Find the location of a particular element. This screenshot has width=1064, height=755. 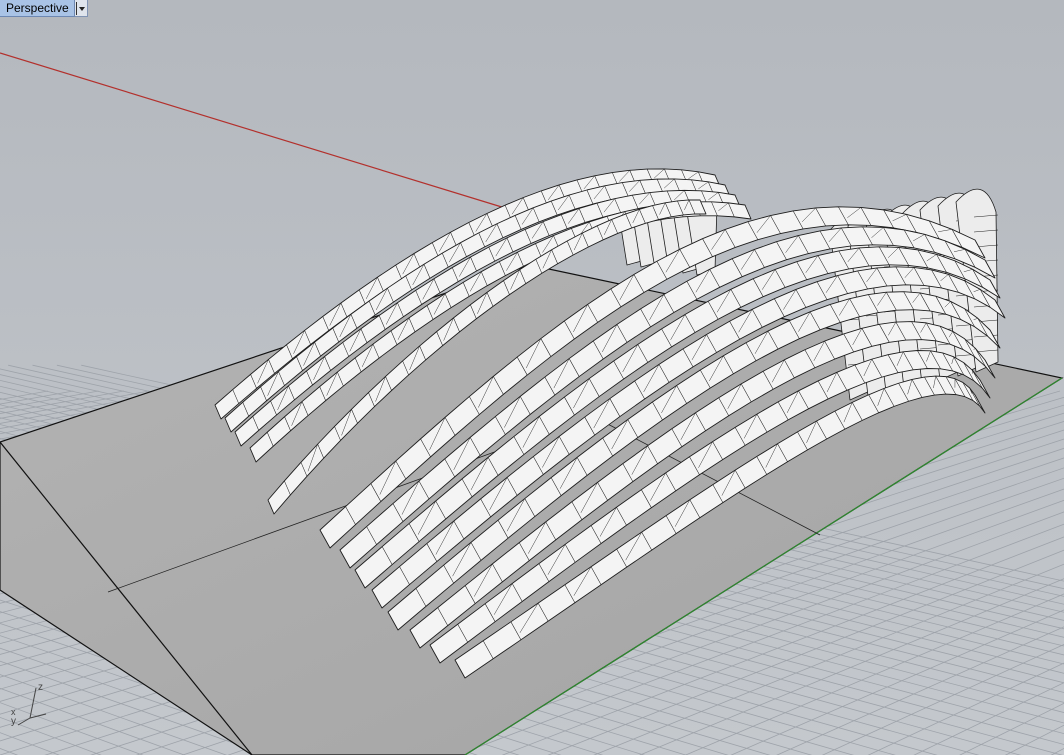

axis-label-x: x is located at coordinates (13, 712).